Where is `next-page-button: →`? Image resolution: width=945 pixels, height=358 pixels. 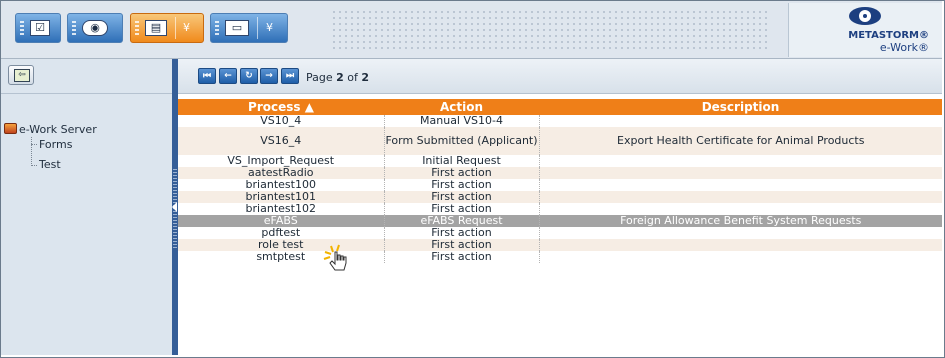 next-page-button: → is located at coordinates (269, 76).